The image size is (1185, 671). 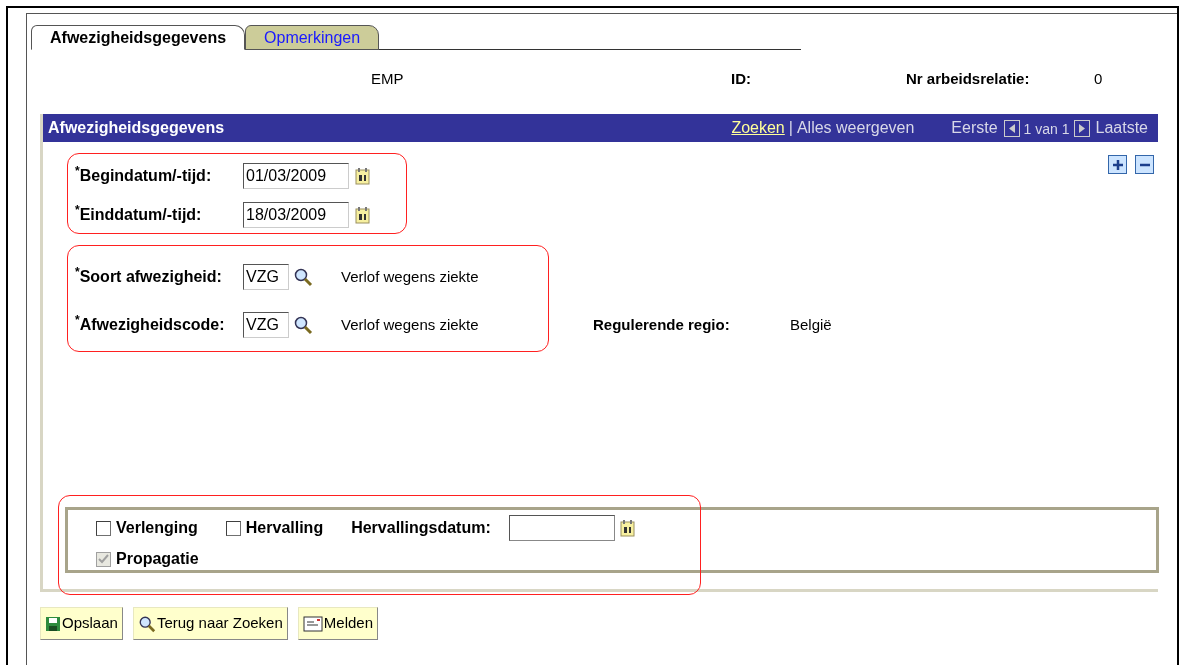 I want to click on field-label: $^{*}$Einddatum/-tijd:, so click(x=139, y=214).